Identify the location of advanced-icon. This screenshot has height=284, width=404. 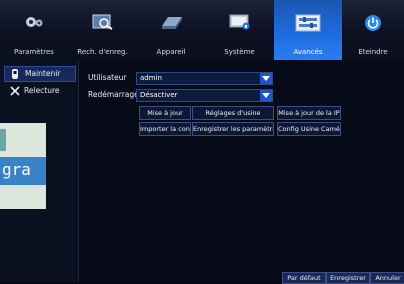
(308, 24).